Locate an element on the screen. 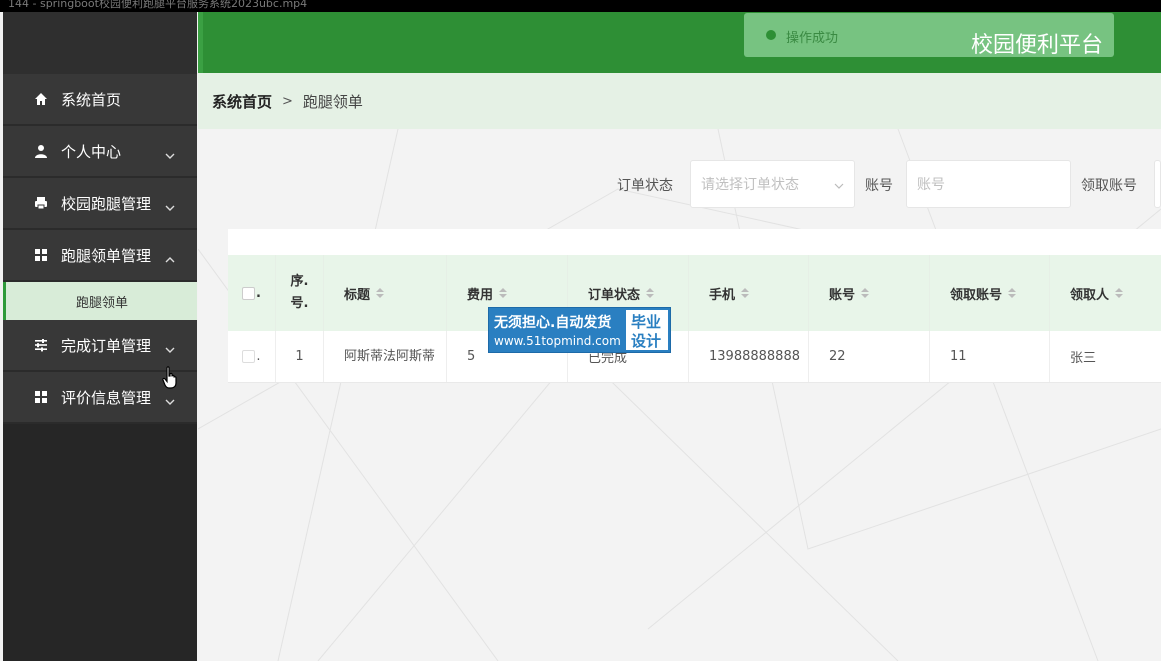 This screenshot has height=661, width=1161. cell-title: 阿斯蒂法阿斯蒂 is located at coordinates (385, 356).